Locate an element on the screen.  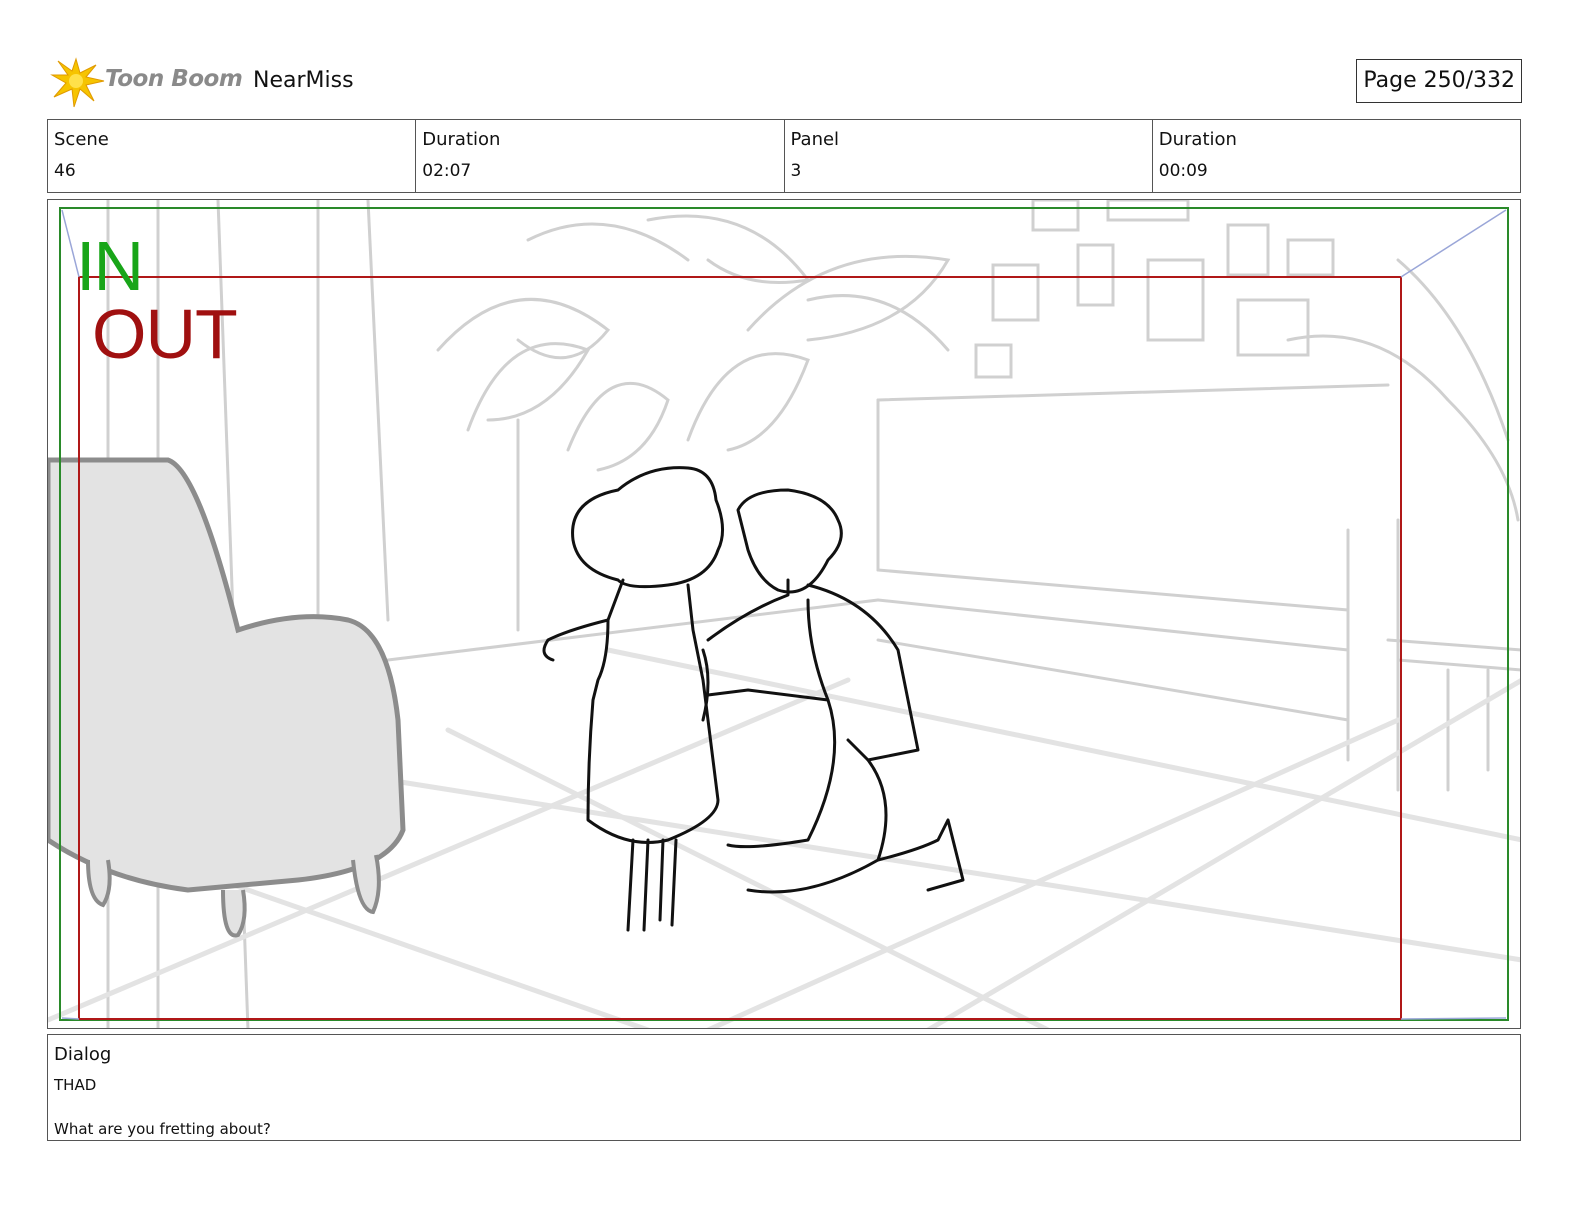
dialog-line: What are you fretting about? is located at coordinates (162, 1129).